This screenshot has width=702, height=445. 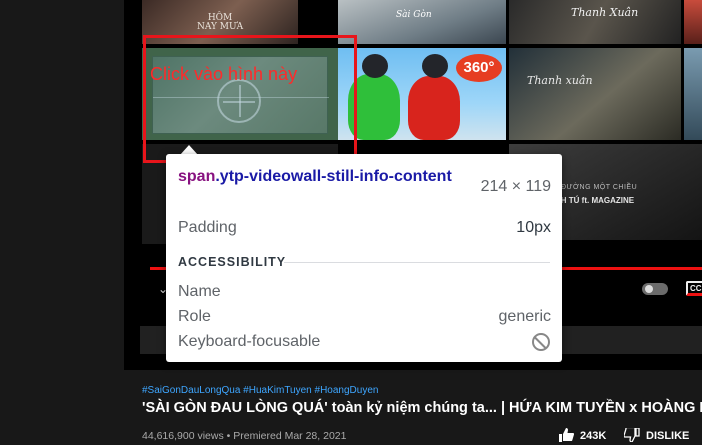 What do you see at coordinates (207, 227) in the screenshot?
I see `padding-label: Padding` at bounding box center [207, 227].